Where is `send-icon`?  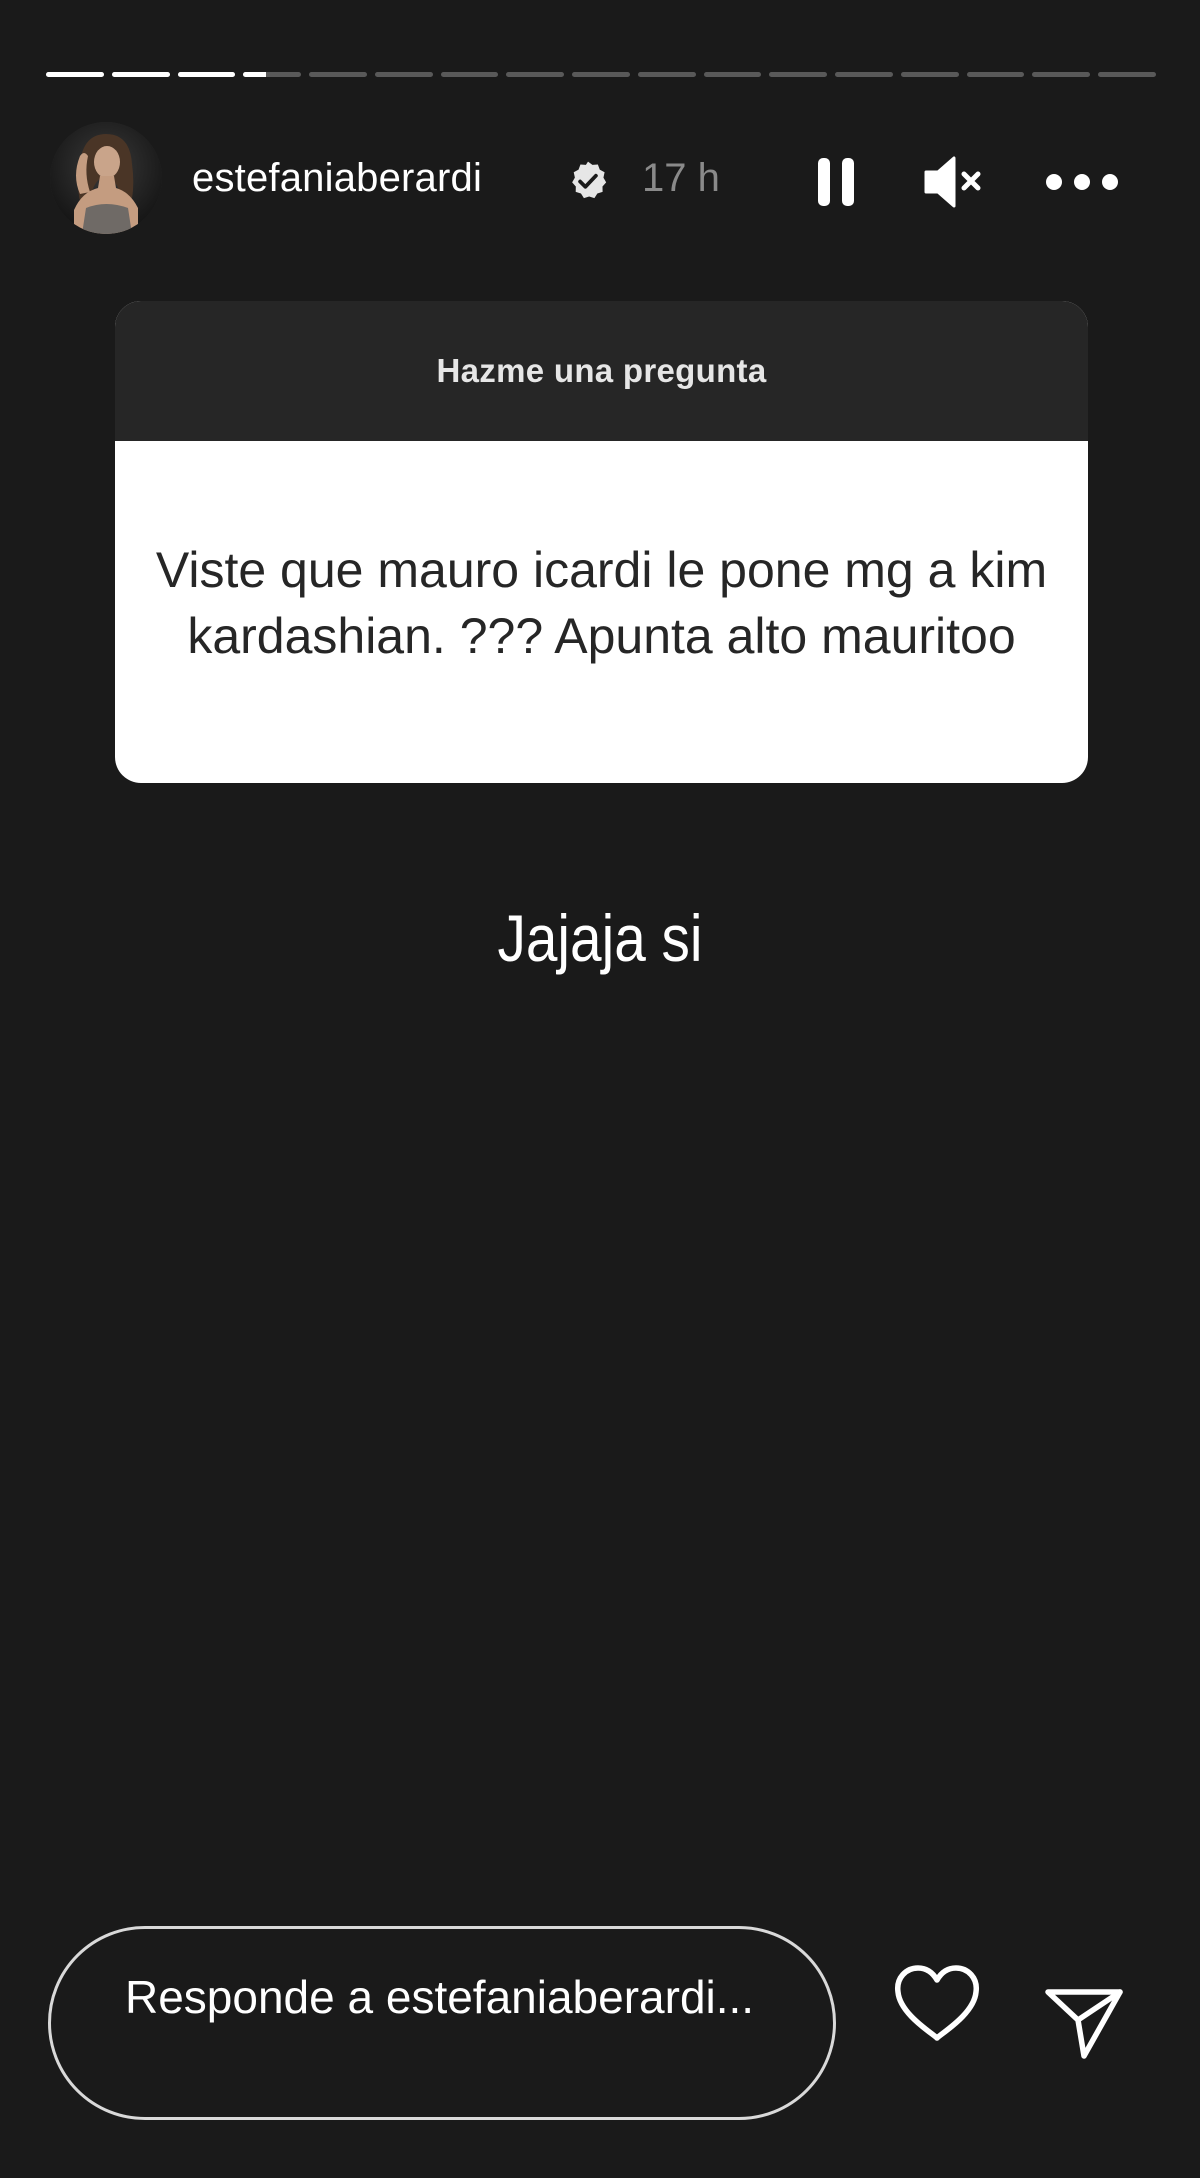
send-icon is located at coordinates (1084, 2024).